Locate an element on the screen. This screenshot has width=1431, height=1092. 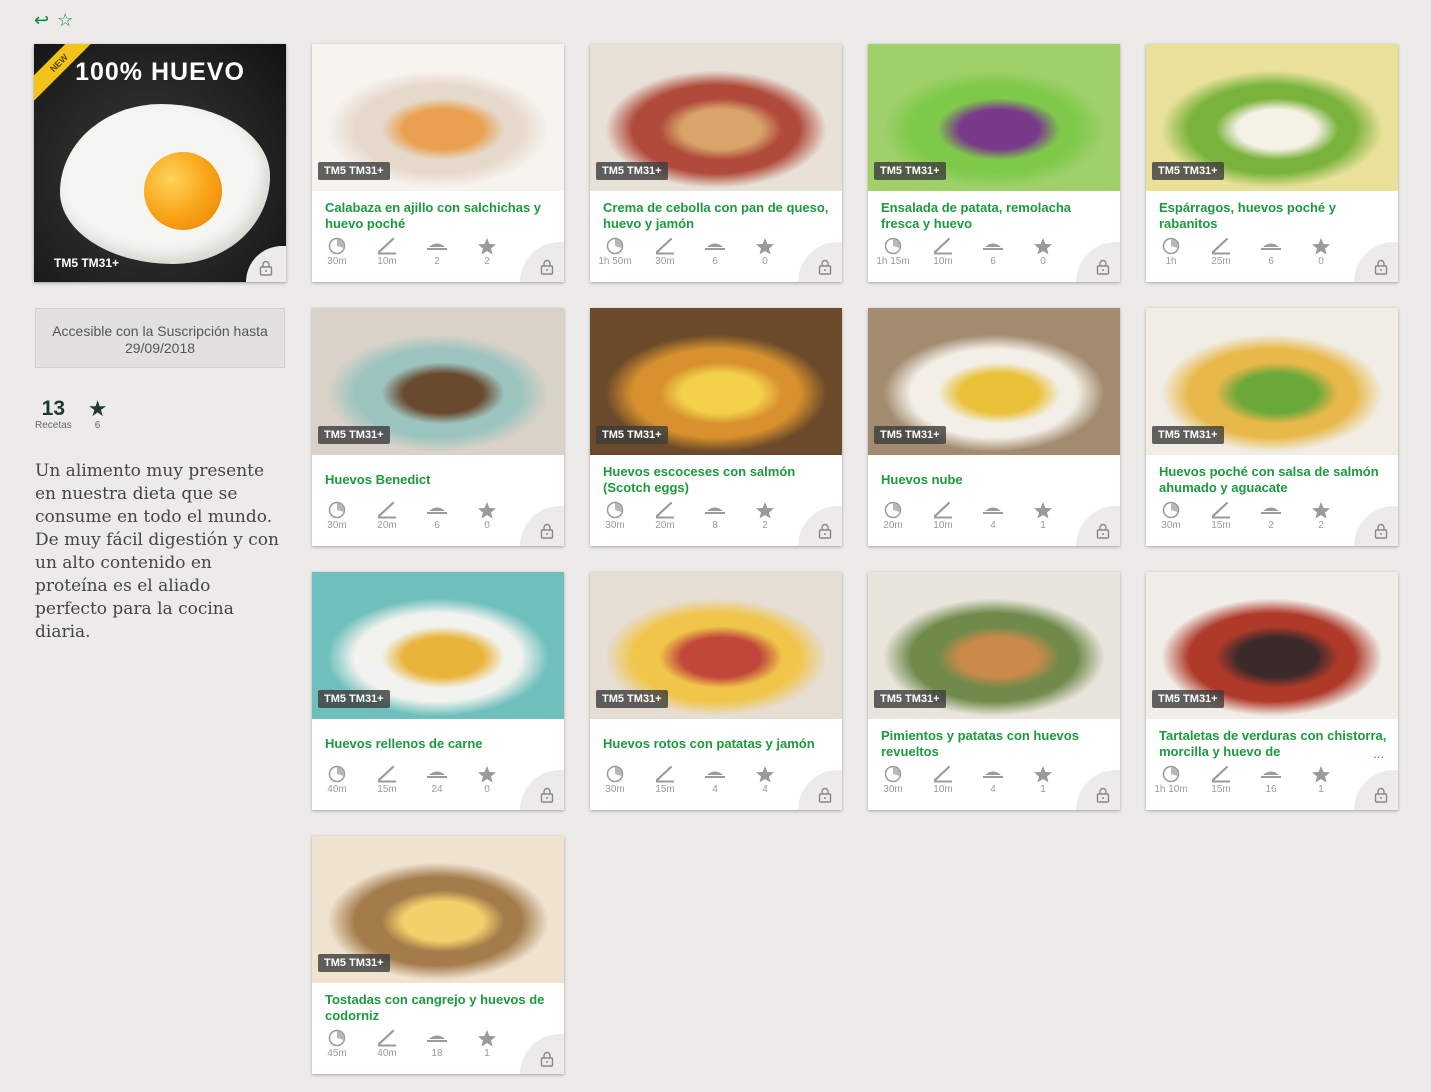
favorite-star-icon: ☆ is located at coordinates (65, 20).